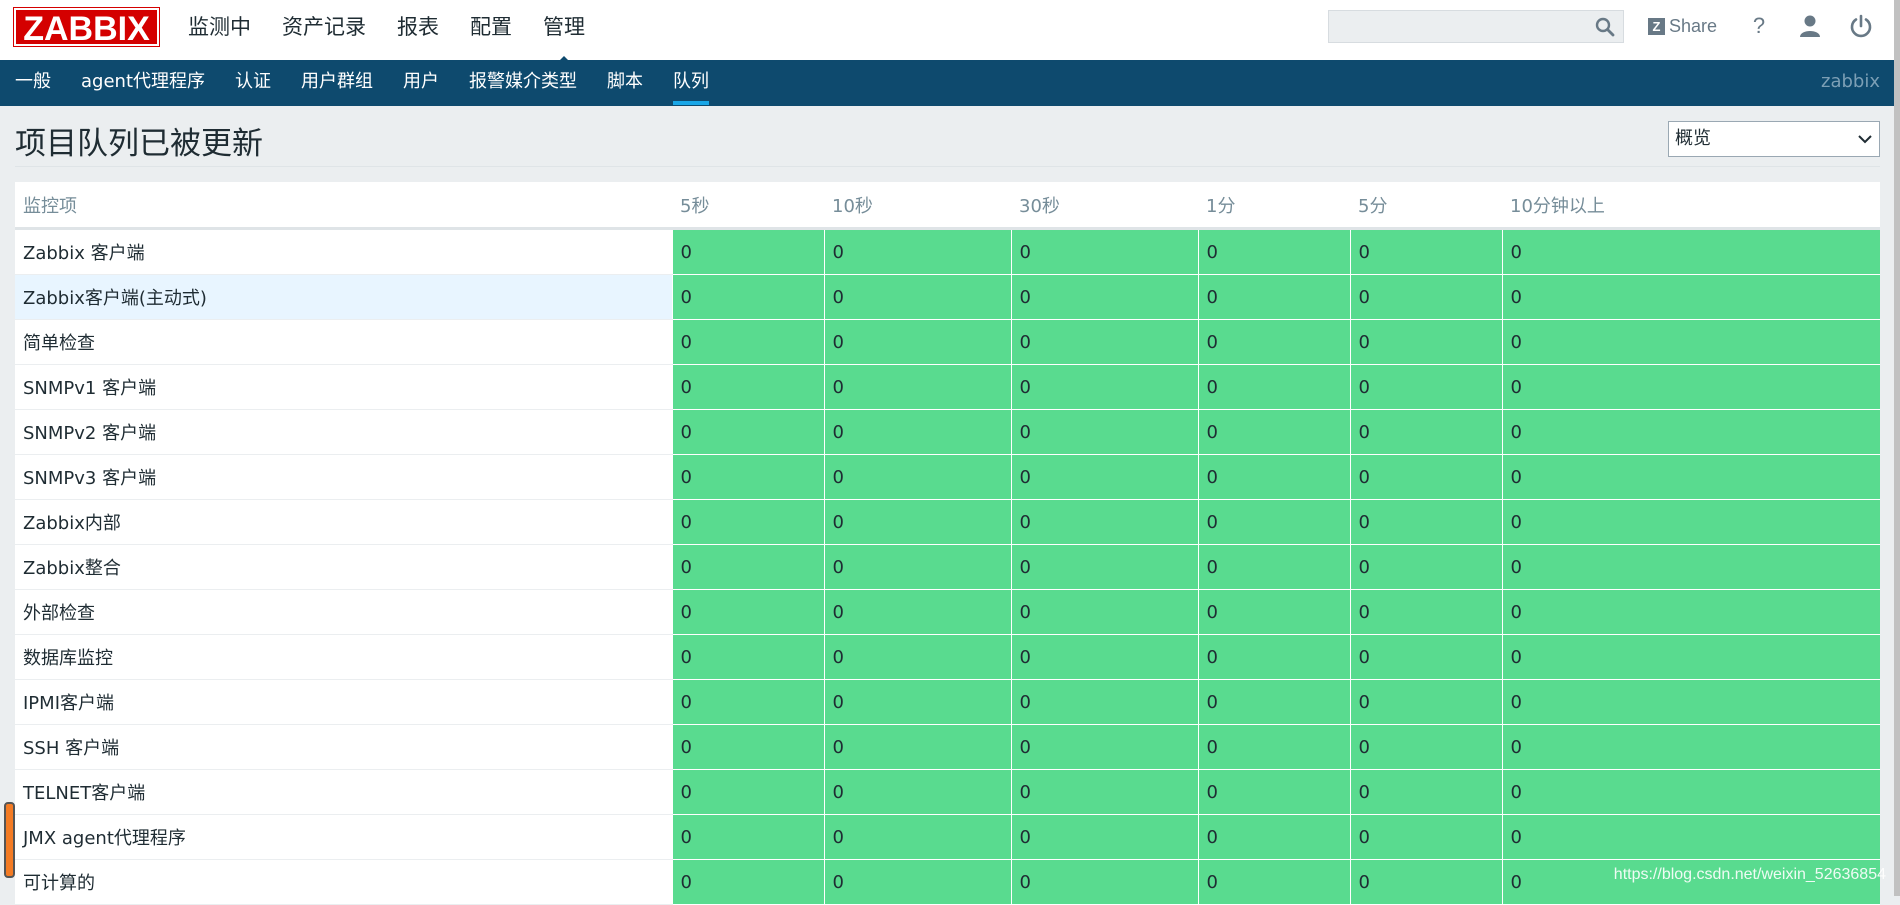 The height and width of the screenshot is (905, 1900). What do you see at coordinates (1691, 206) in the screenshot?
I see `column-header: 10分钟以上` at bounding box center [1691, 206].